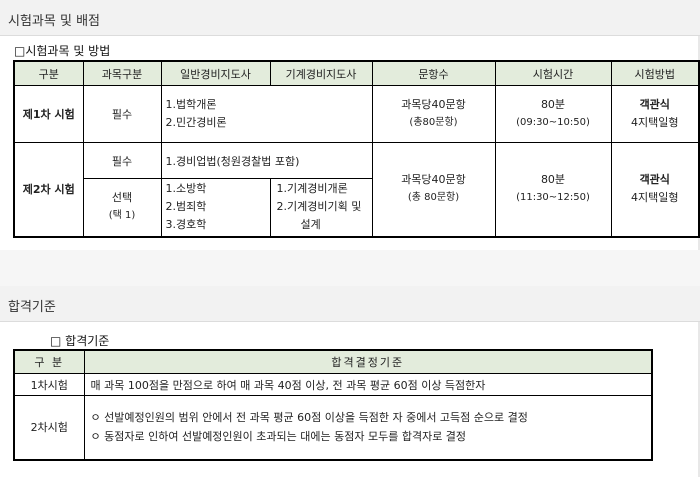  Describe the element at coordinates (215, 73) in the screenshot. I see `col-header: 일반경비지도사` at that location.